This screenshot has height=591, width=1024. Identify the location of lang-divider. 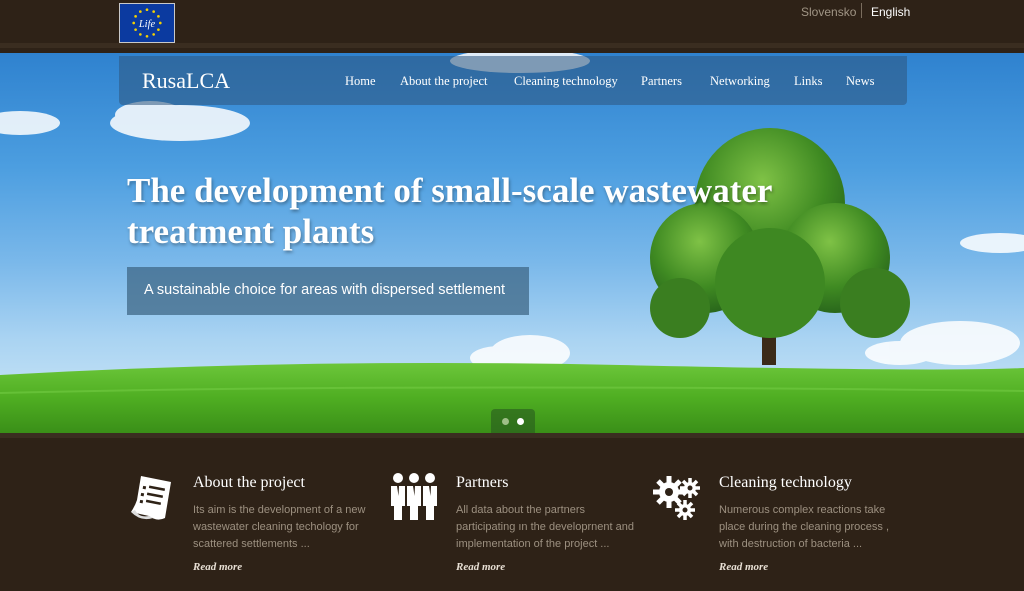
(861, 10).